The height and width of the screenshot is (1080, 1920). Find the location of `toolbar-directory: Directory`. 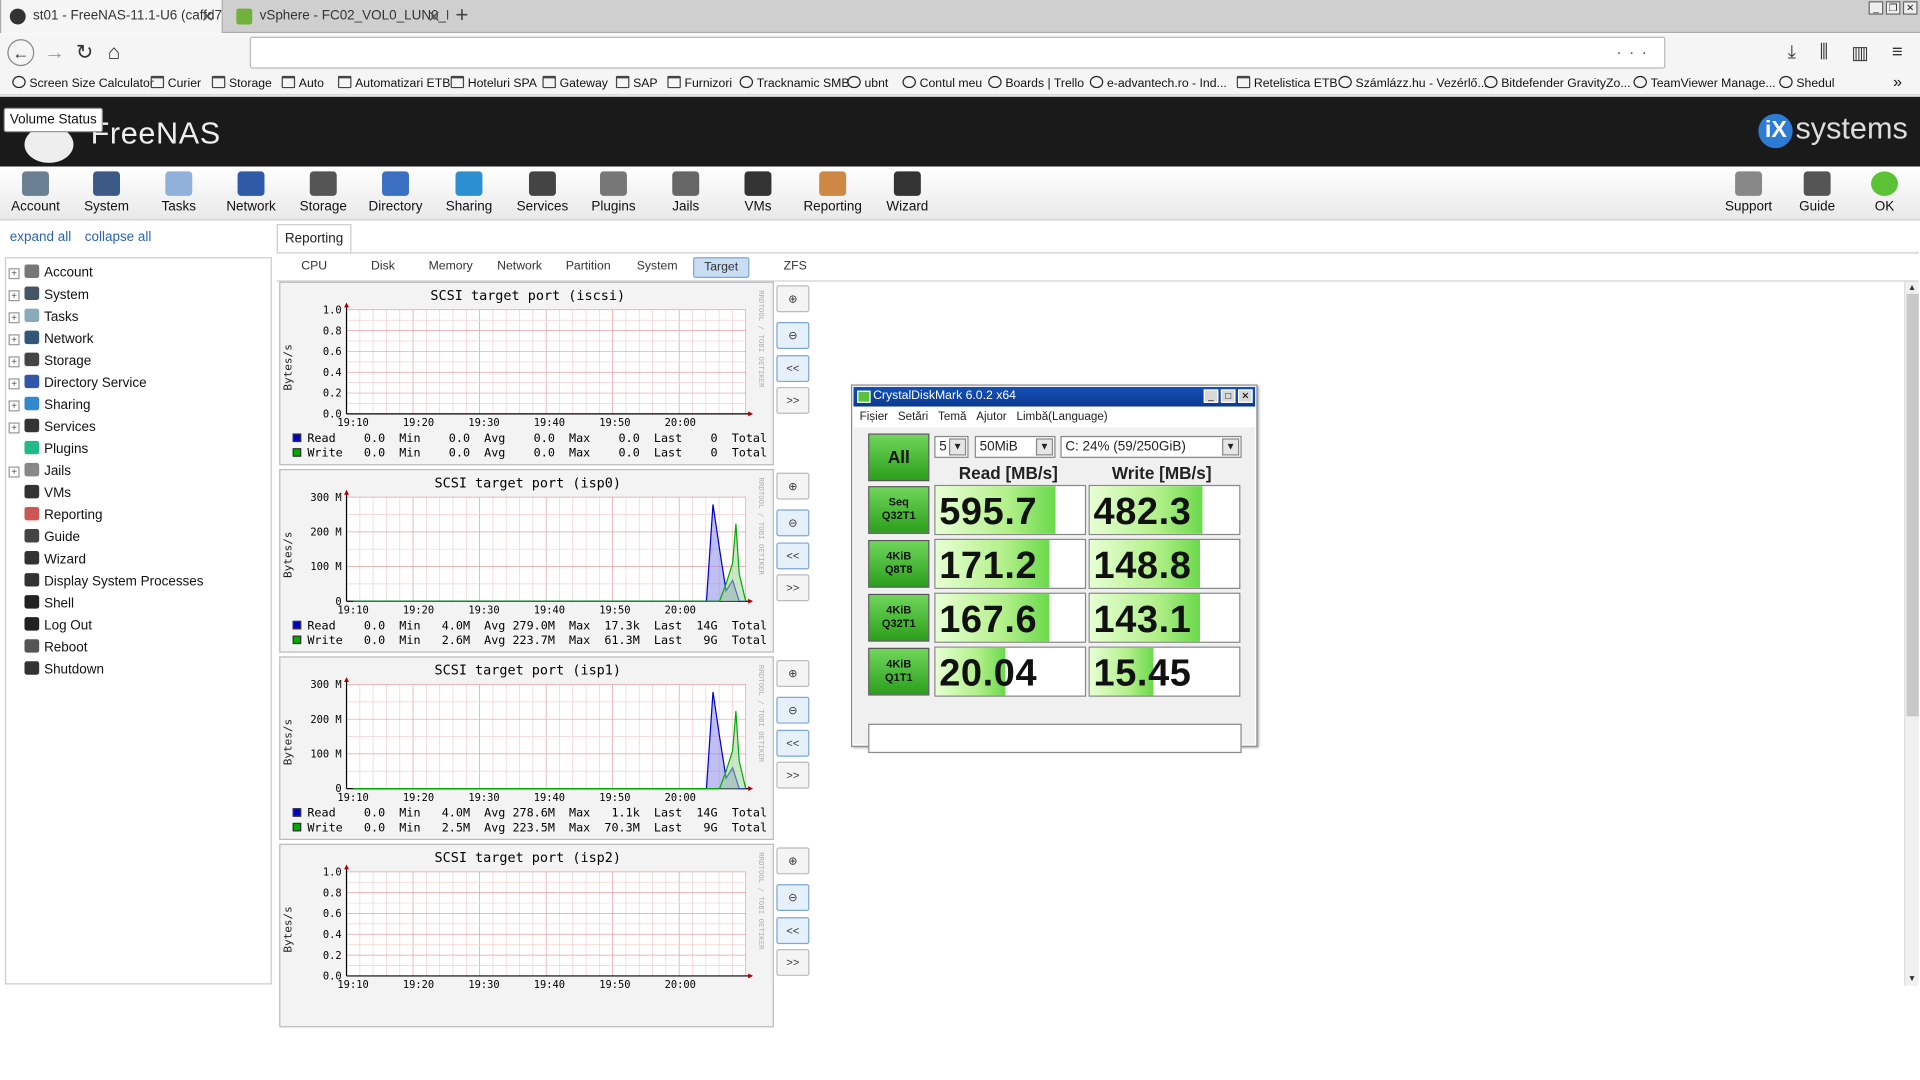

toolbar-directory: Directory is located at coordinates (395, 192).